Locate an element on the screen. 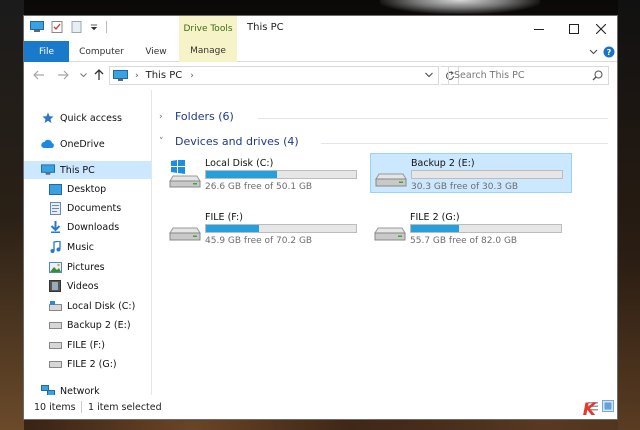 Image resolution: width=640 pixels, height=430 pixels. item-count: 10 items is located at coordinates (55, 407).